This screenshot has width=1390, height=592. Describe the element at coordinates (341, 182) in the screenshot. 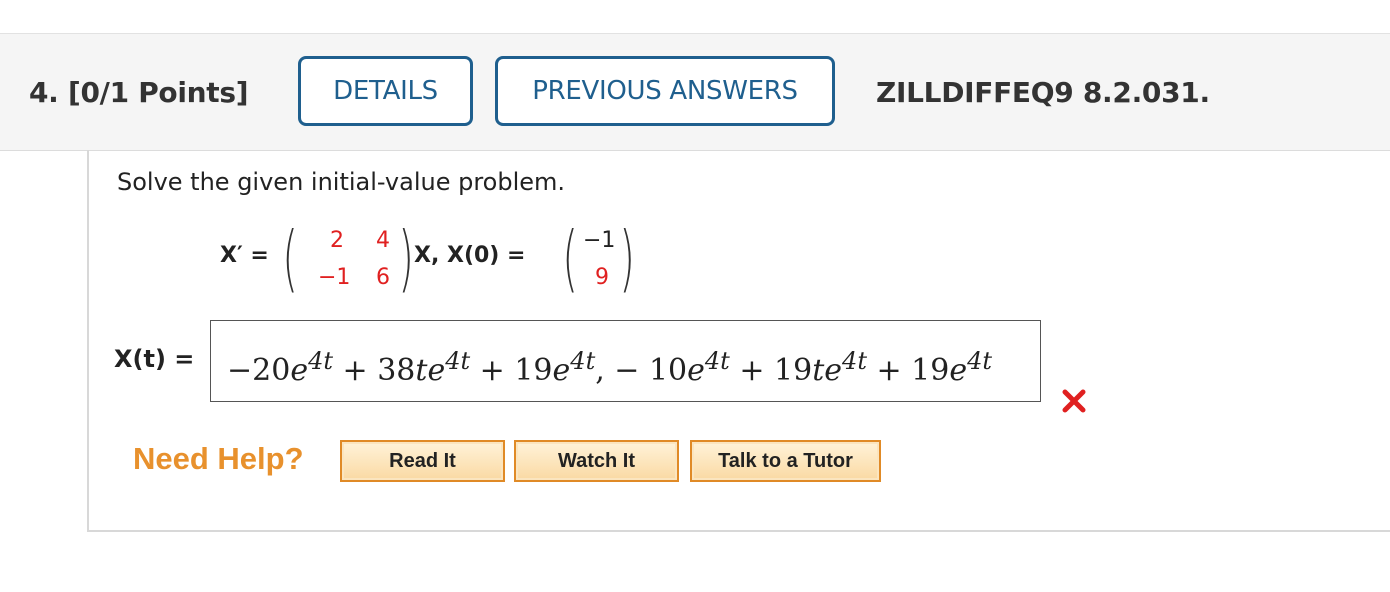

I see `problem-instruction: Solve the given initial-value problem.` at that location.